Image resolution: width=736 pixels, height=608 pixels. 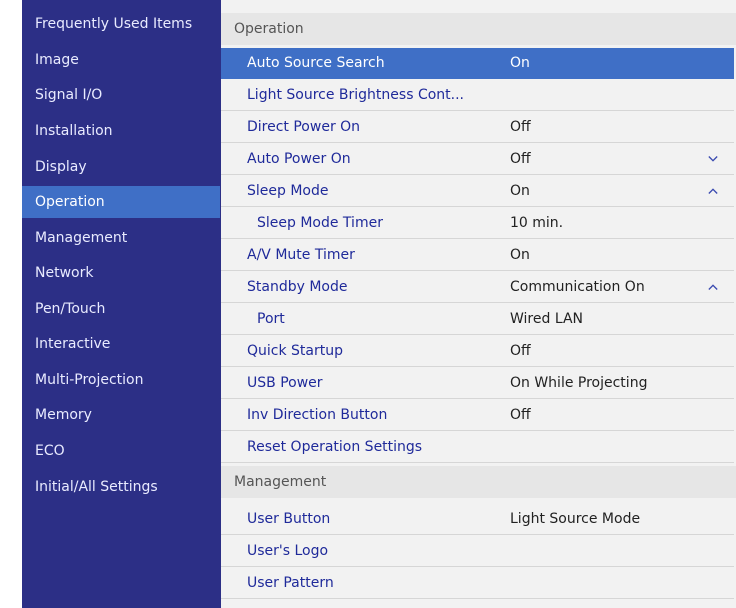 What do you see at coordinates (317, 415) in the screenshot?
I see `setting-label: Inv Direction Button` at bounding box center [317, 415].